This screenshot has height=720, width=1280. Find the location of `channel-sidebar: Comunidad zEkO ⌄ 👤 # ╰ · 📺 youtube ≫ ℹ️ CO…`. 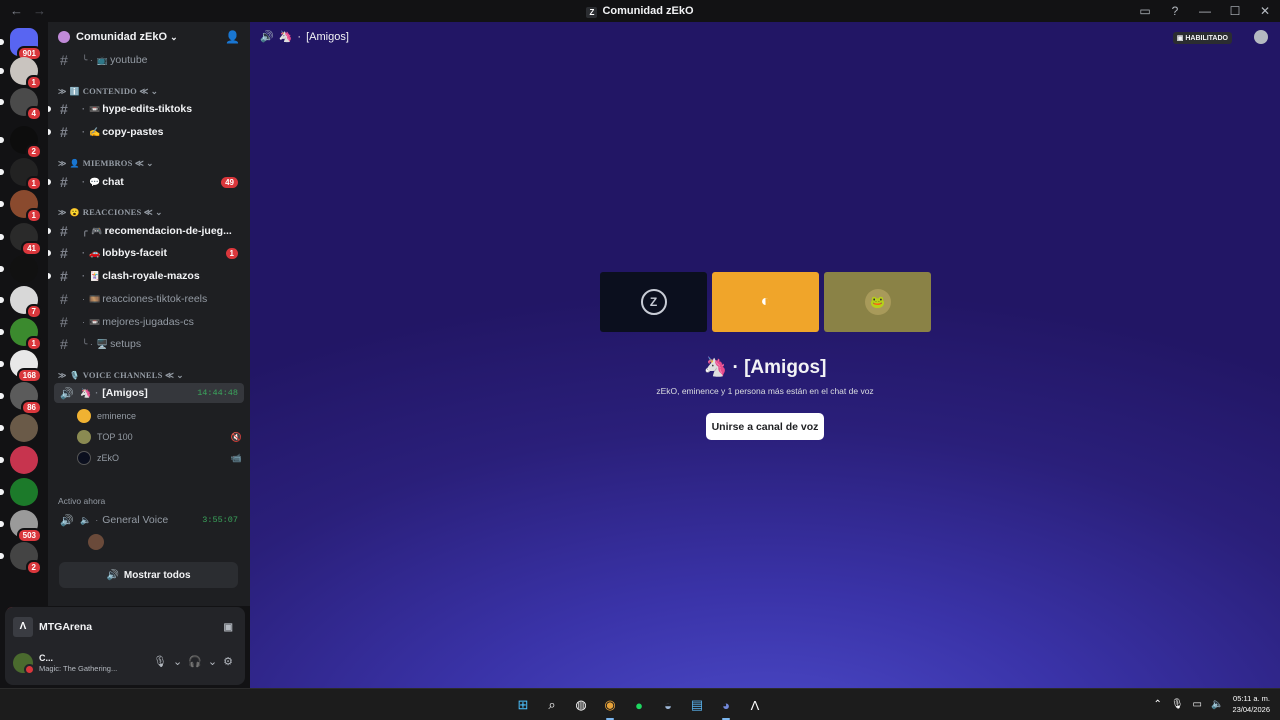

channel-sidebar: Comunidad zEkO ⌄ 👤 # ╰ · 📺 youtube ≫ ℹ️ CO… is located at coordinates (149, 314).